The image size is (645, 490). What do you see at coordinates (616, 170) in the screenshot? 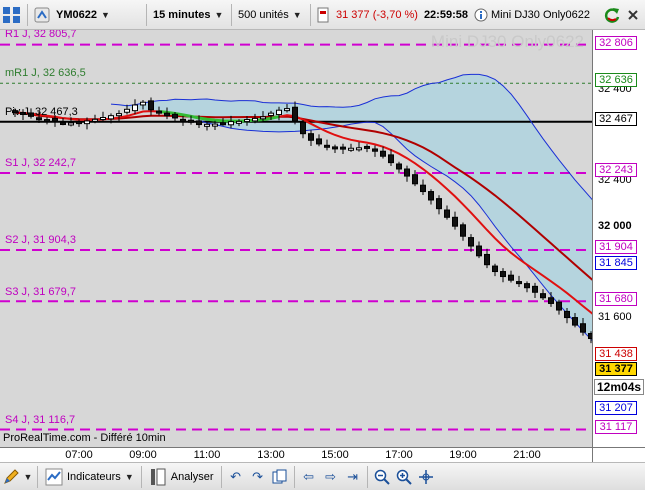
I see `level-tag-s1: 32 243` at bounding box center [616, 170].